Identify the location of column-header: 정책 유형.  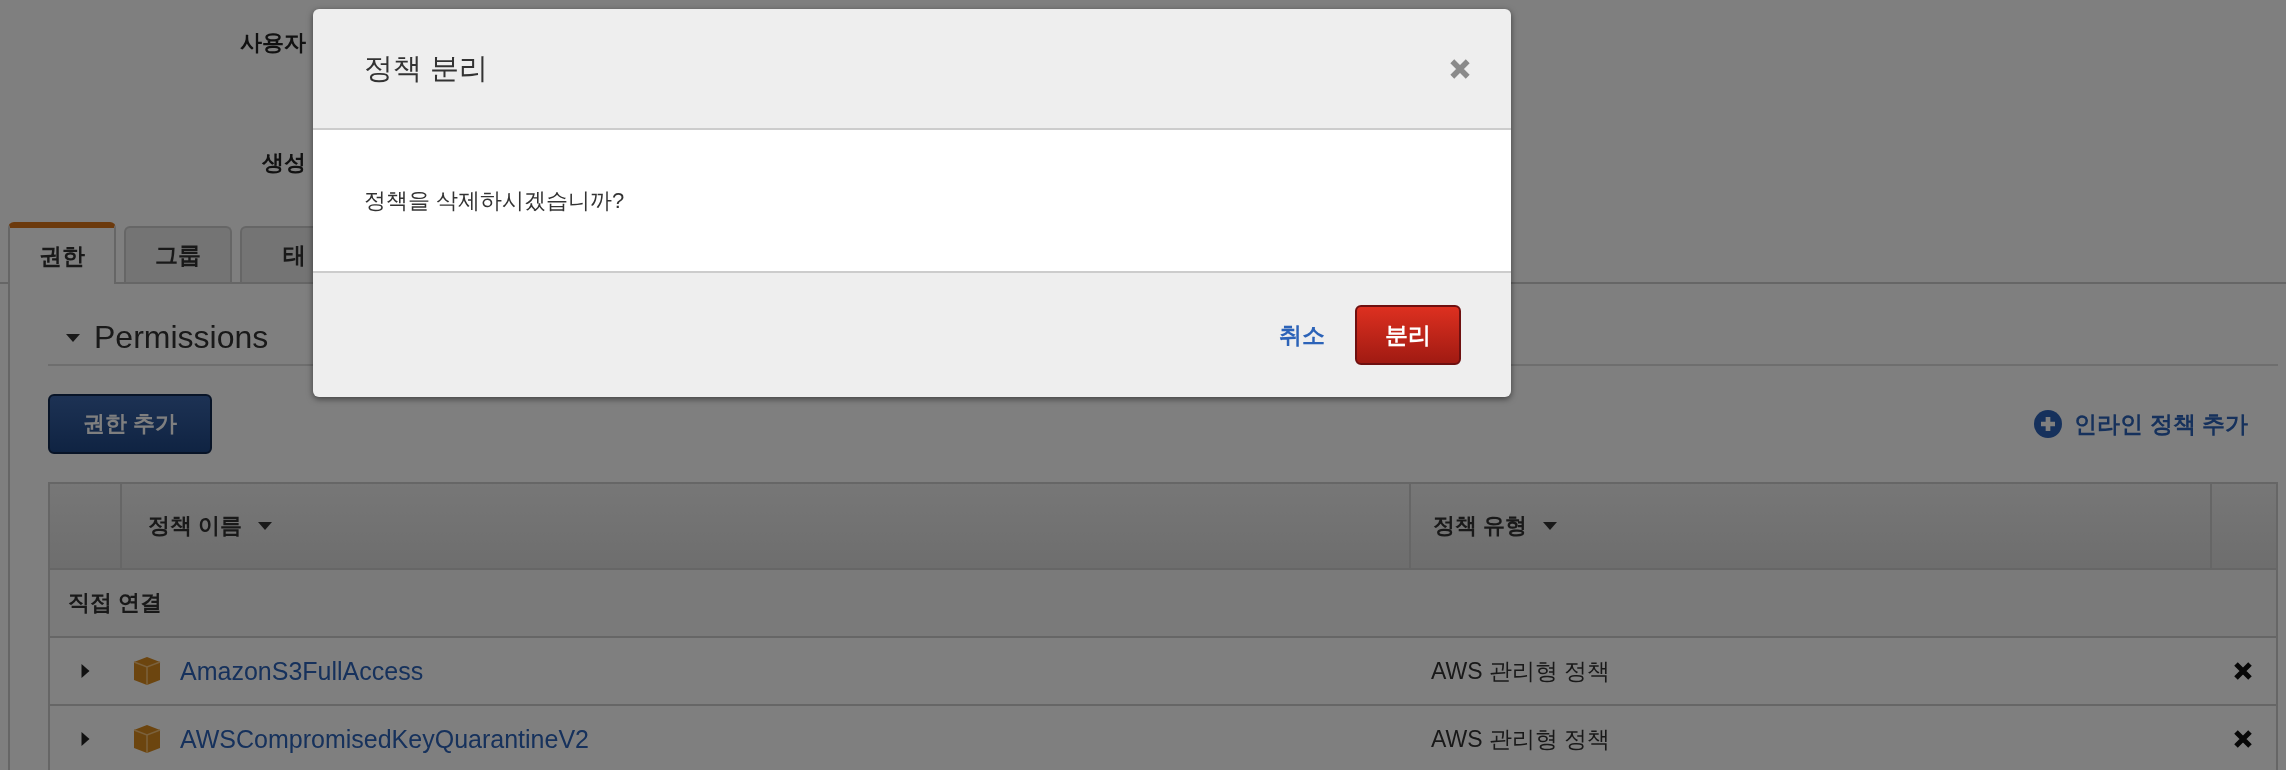
(1809, 526).